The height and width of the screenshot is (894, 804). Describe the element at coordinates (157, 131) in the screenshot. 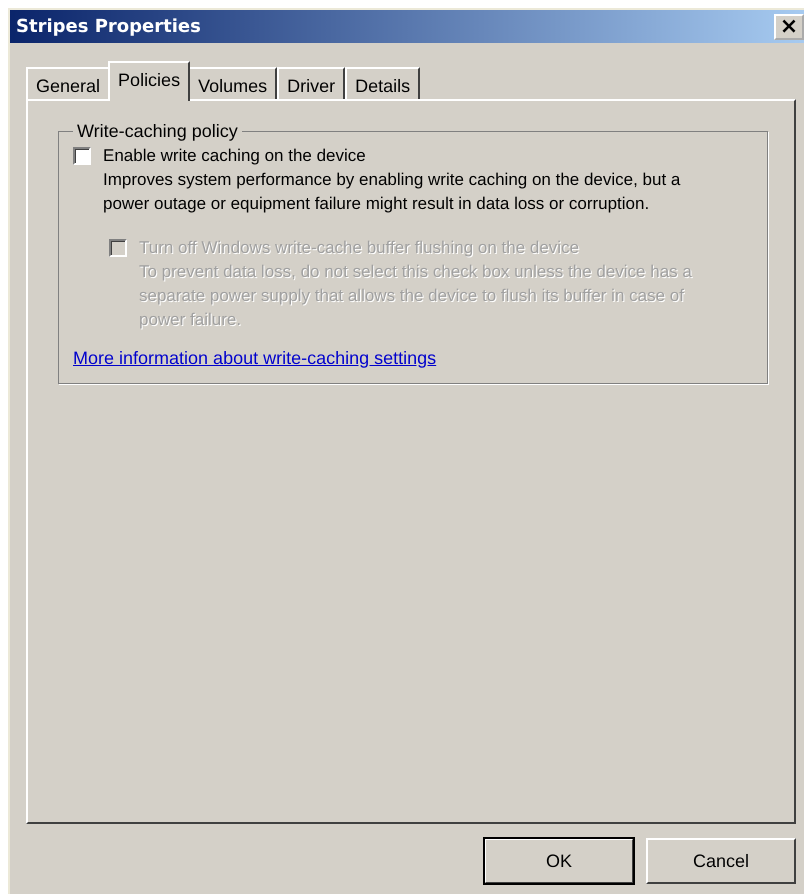

I see `group-title: Write-caching policy` at that location.